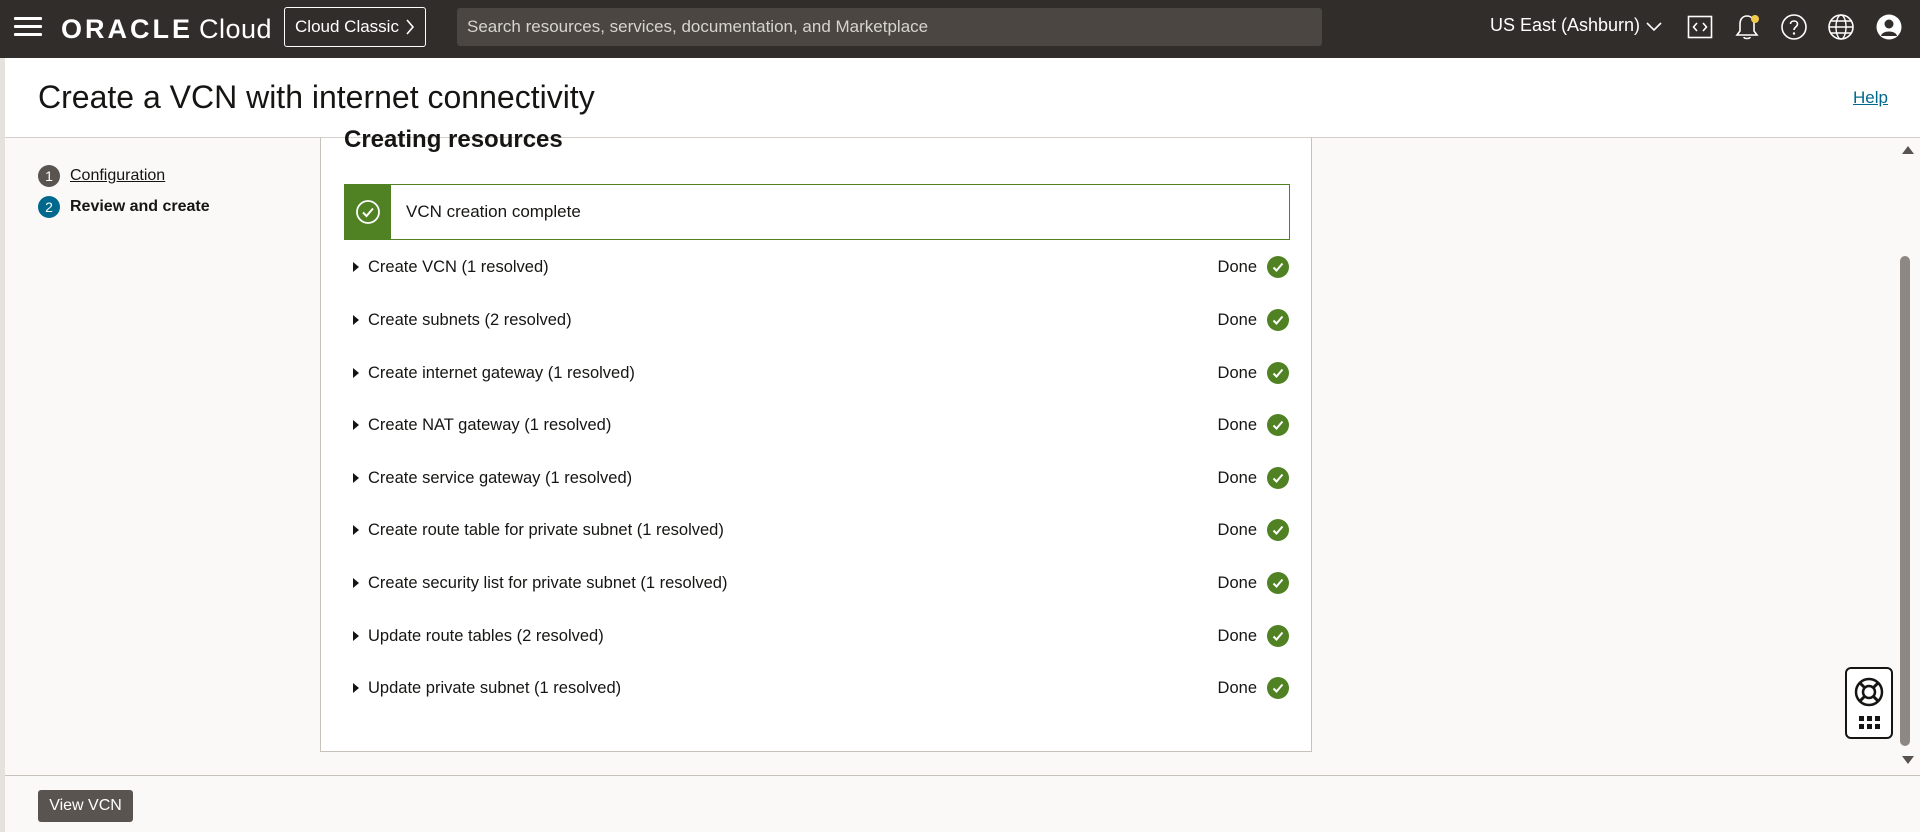 The width and height of the screenshot is (1920, 832). I want to click on task-row: Update private subnet (1 resolved) Done, so click(819, 688).